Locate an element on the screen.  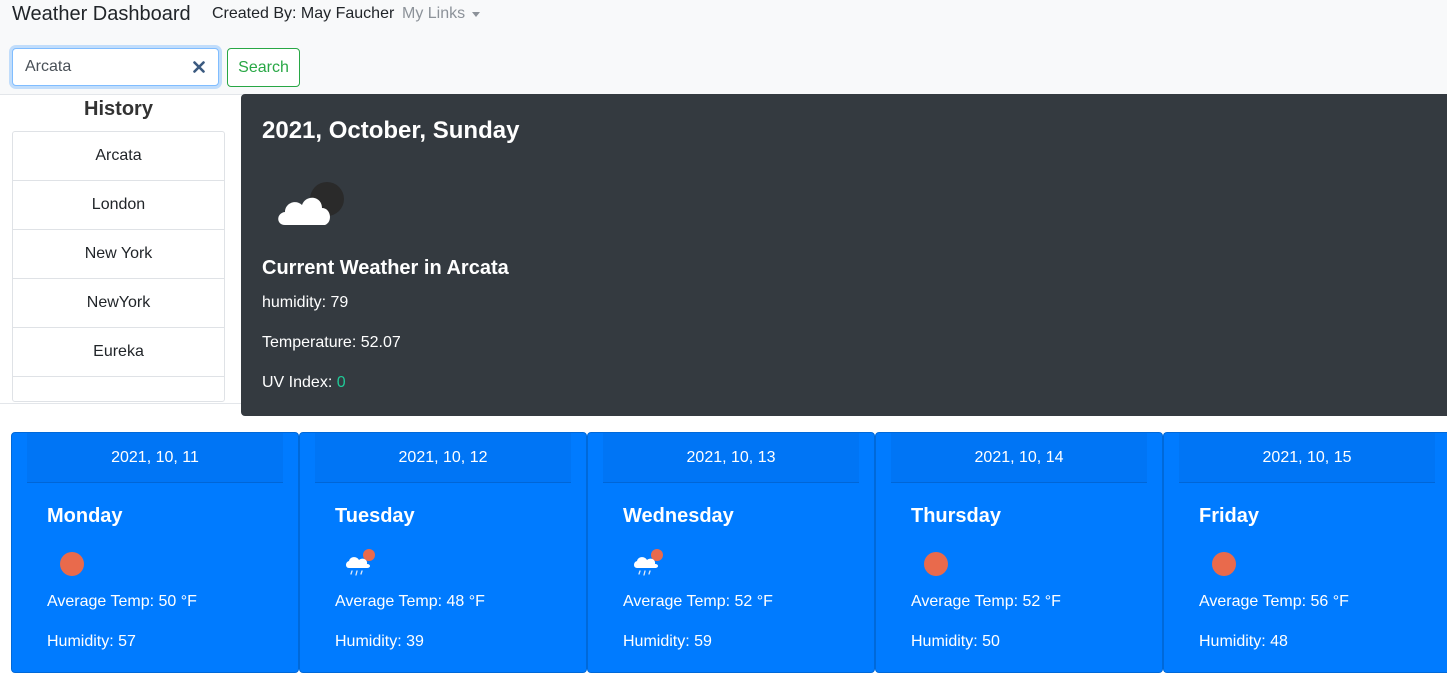
forecast-day: Tuesday is located at coordinates (375, 516).